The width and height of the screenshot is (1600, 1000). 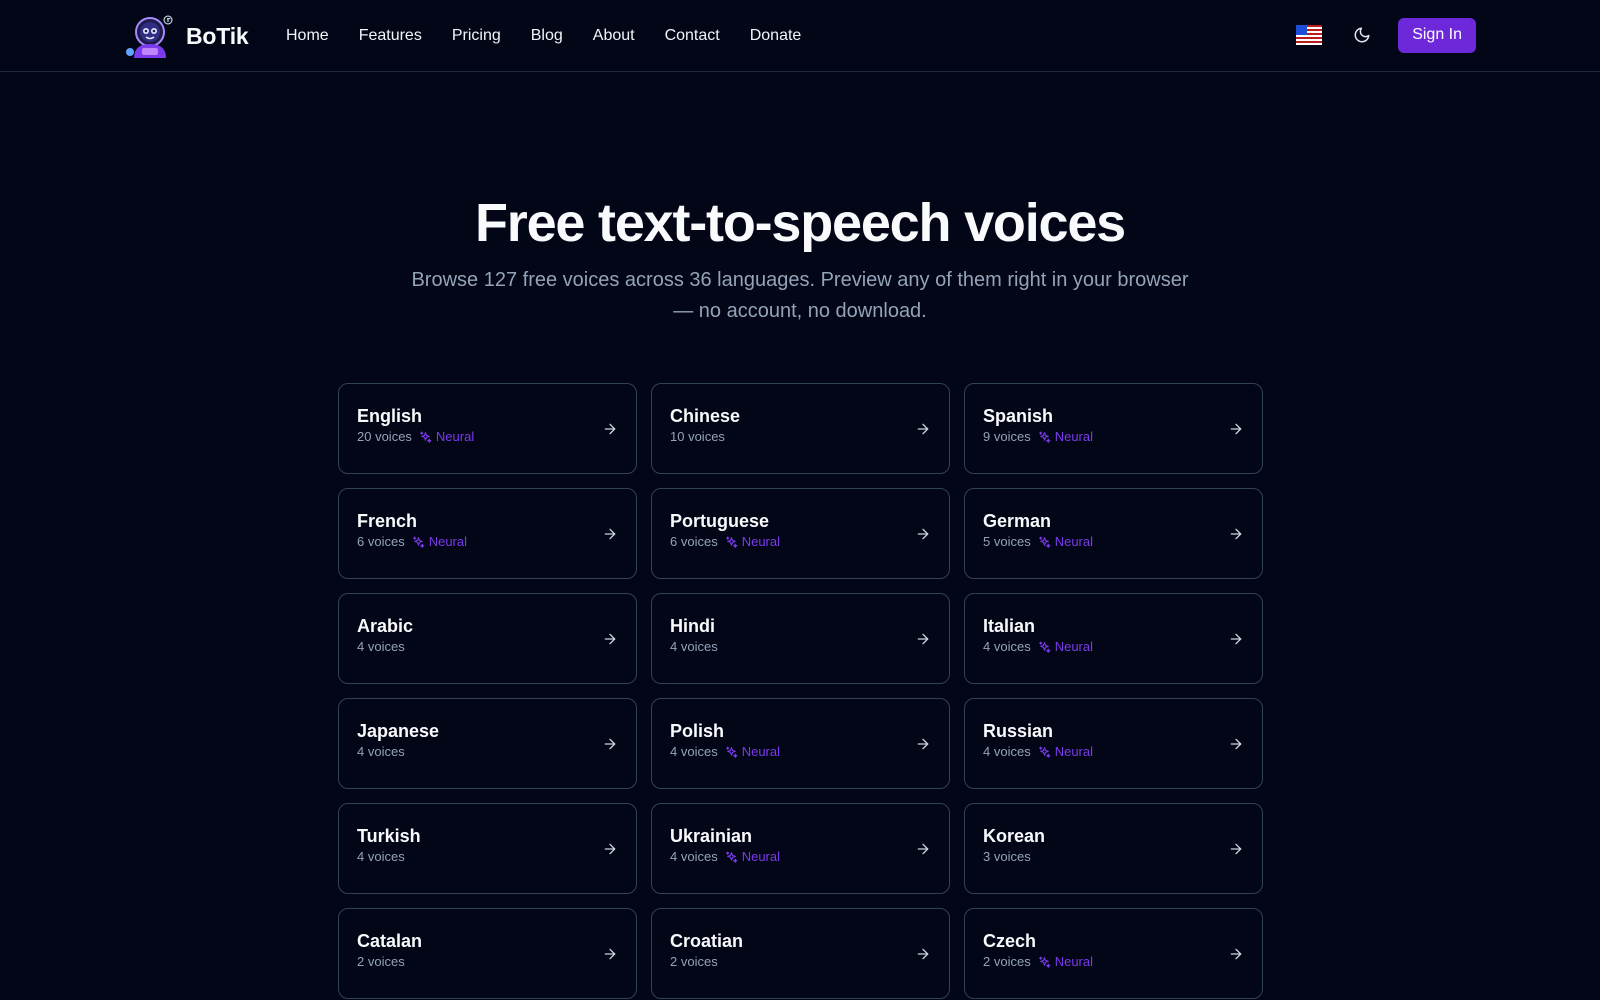 What do you see at coordinates (1113, 743) in the screenshot?
I see `language-card-russian: Russian 4 voices Neural` at bounding box center [1113, 743].